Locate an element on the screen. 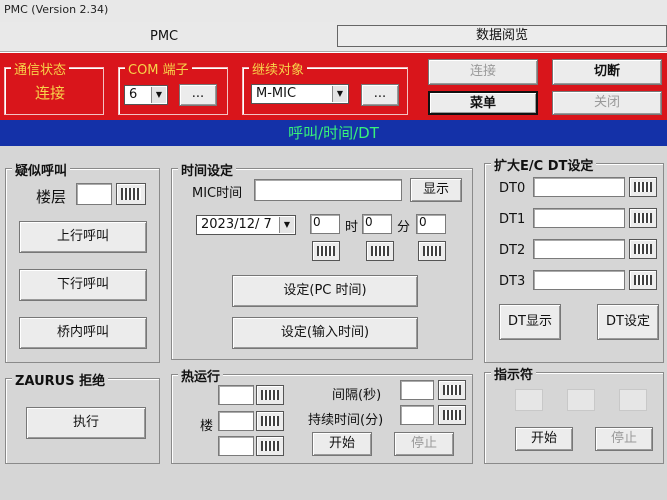 This screenshot has width=667, height=500. down-call-button: 下行呼叫 is located at coordinates (83, 285).